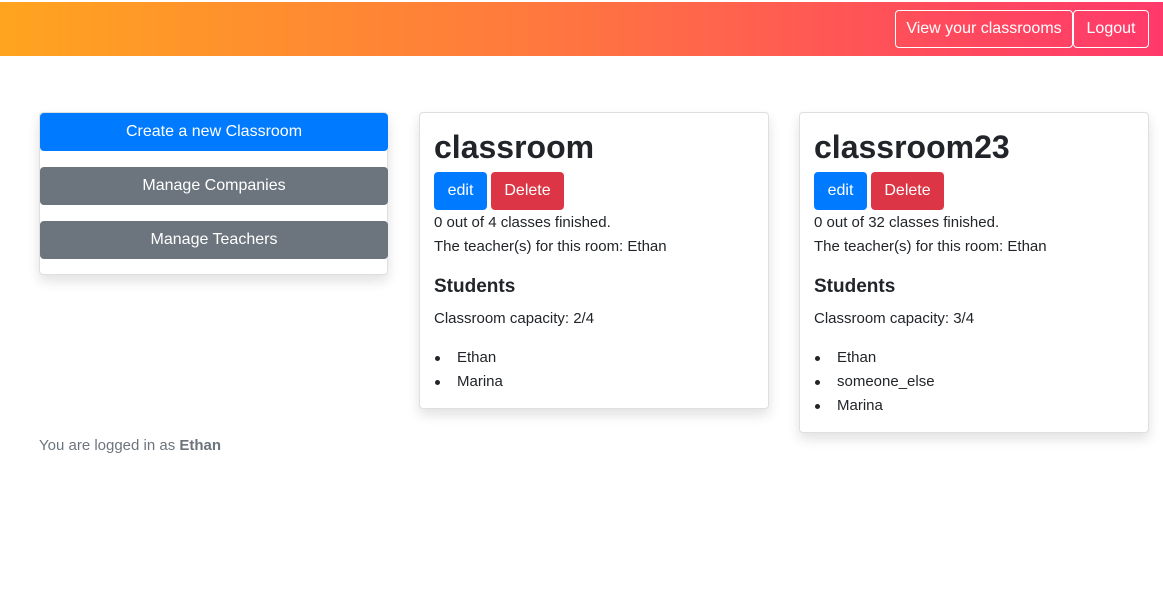  I want to click on logged-in-username: Ethan, so click(200, 445).